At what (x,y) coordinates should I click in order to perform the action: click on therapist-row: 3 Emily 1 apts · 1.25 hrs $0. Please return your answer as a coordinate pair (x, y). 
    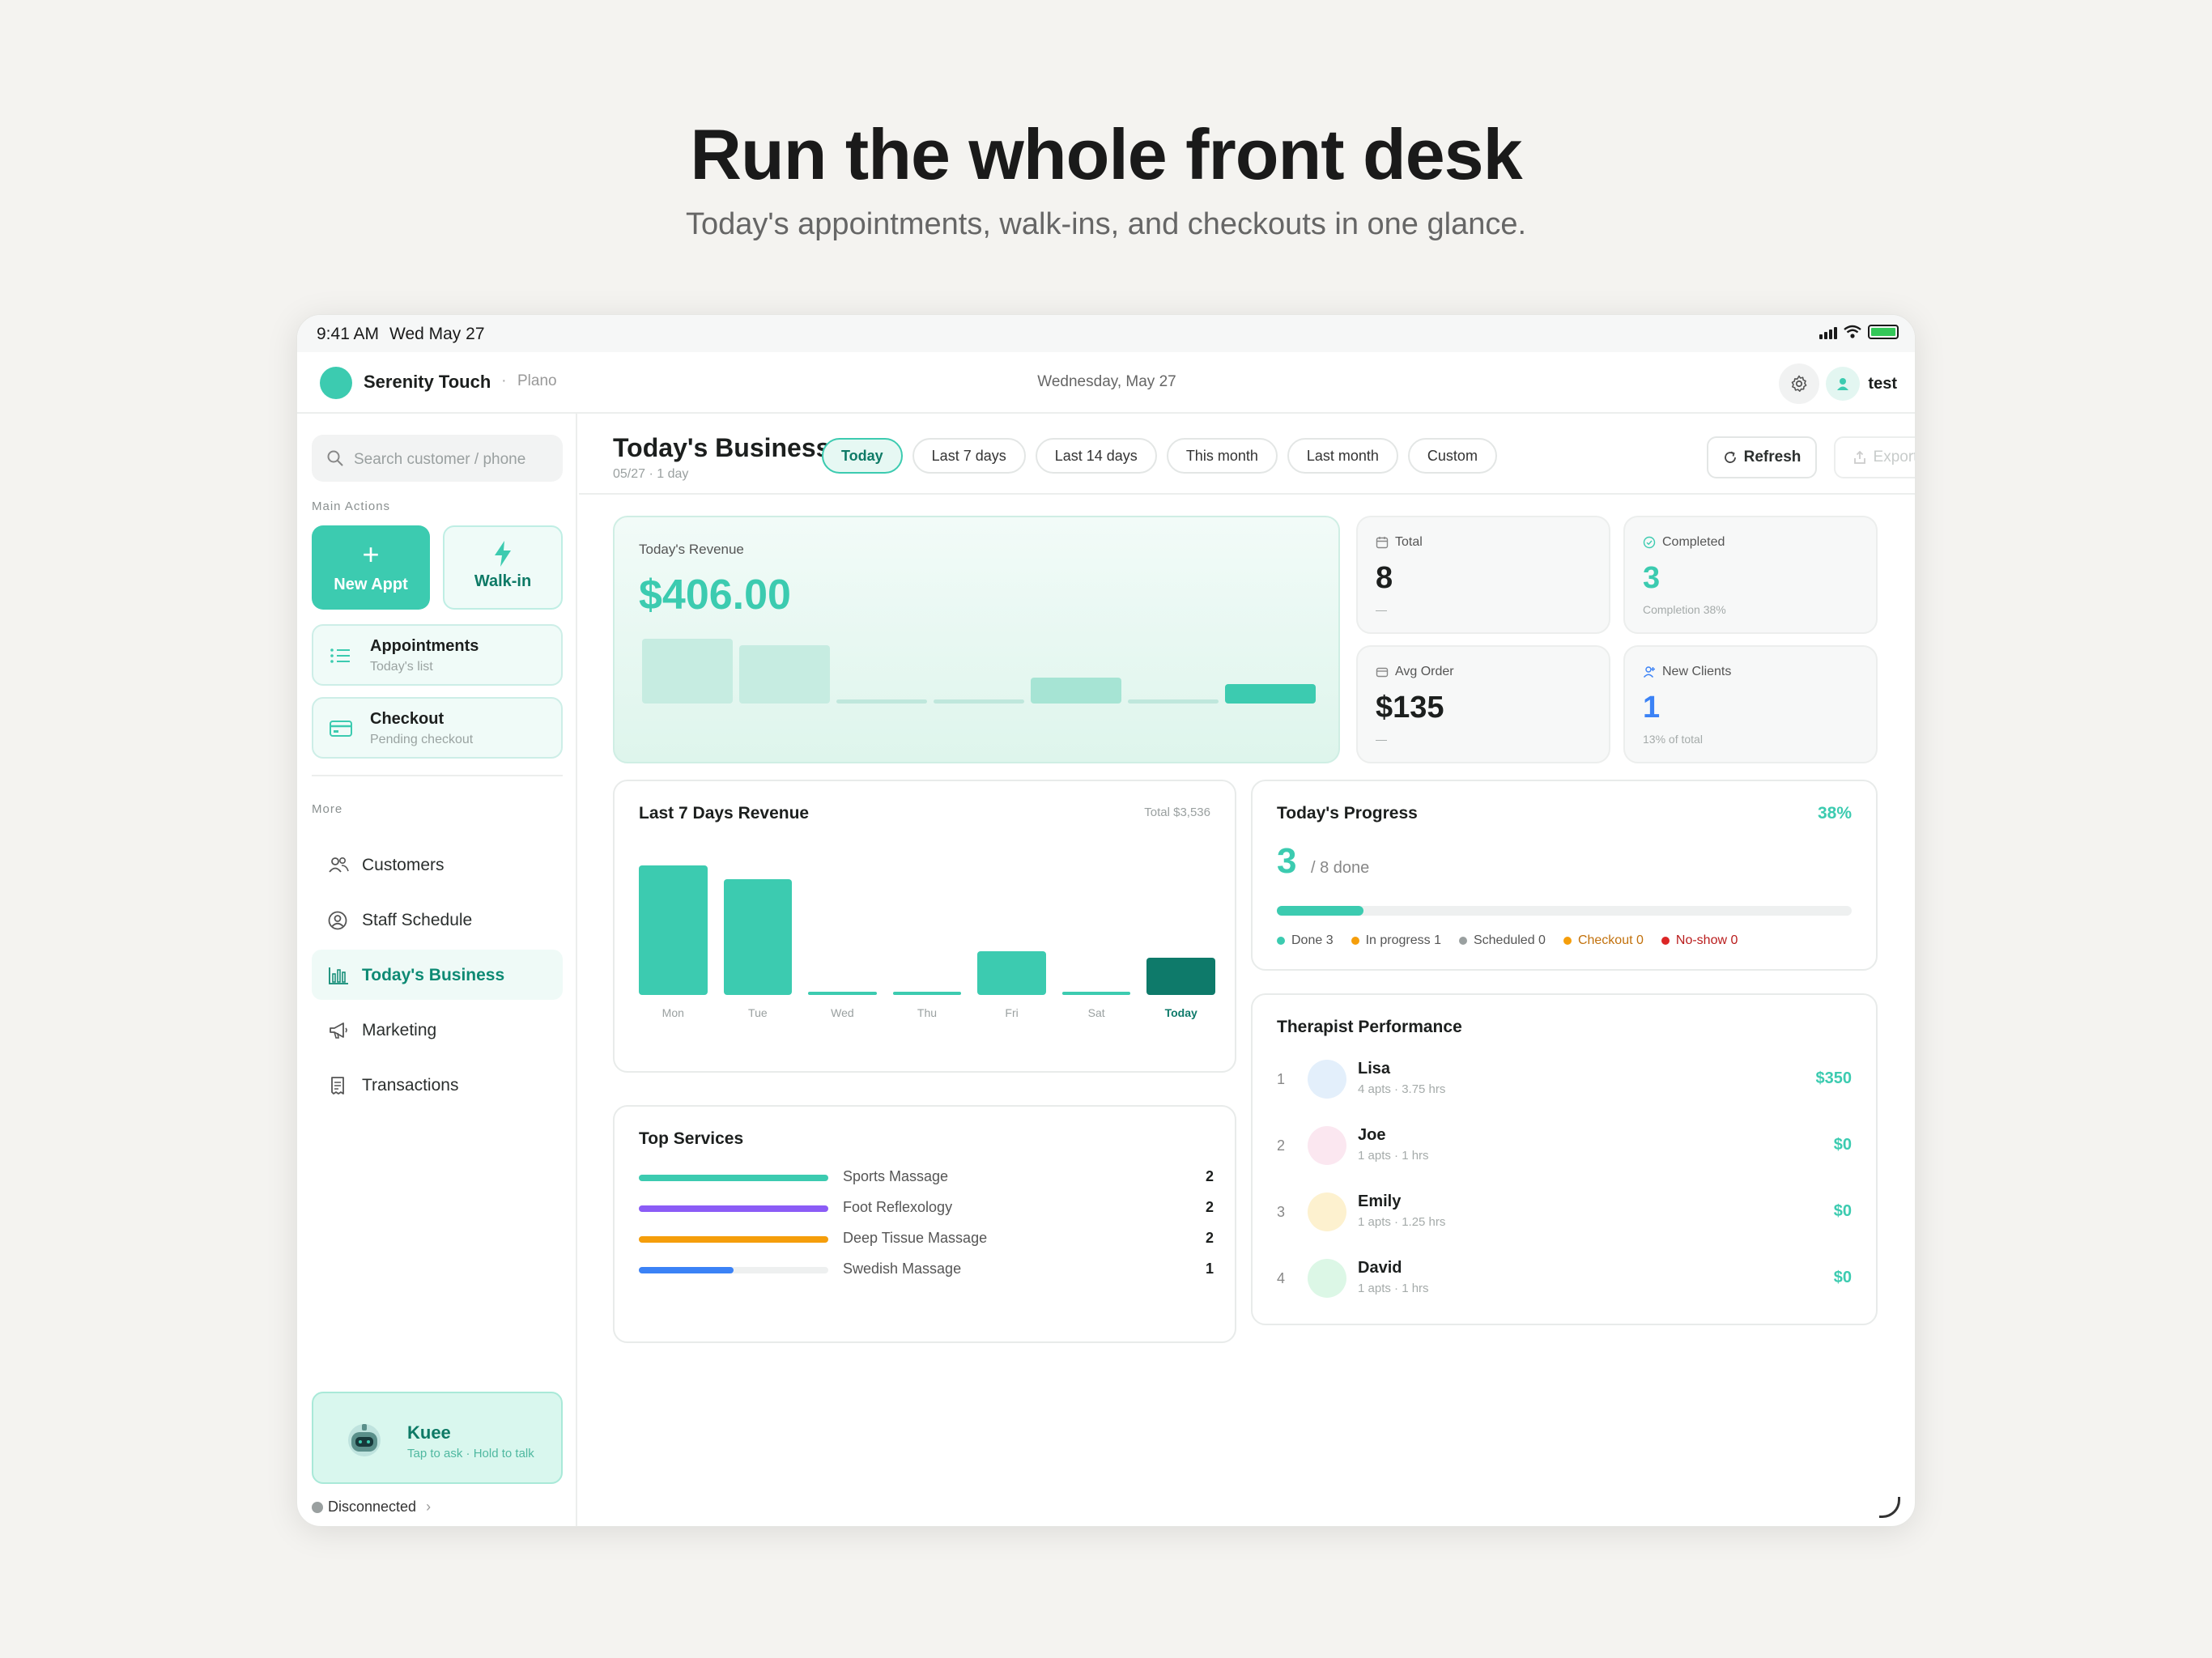
    Looking at the image, I should click on (1565, 1212).